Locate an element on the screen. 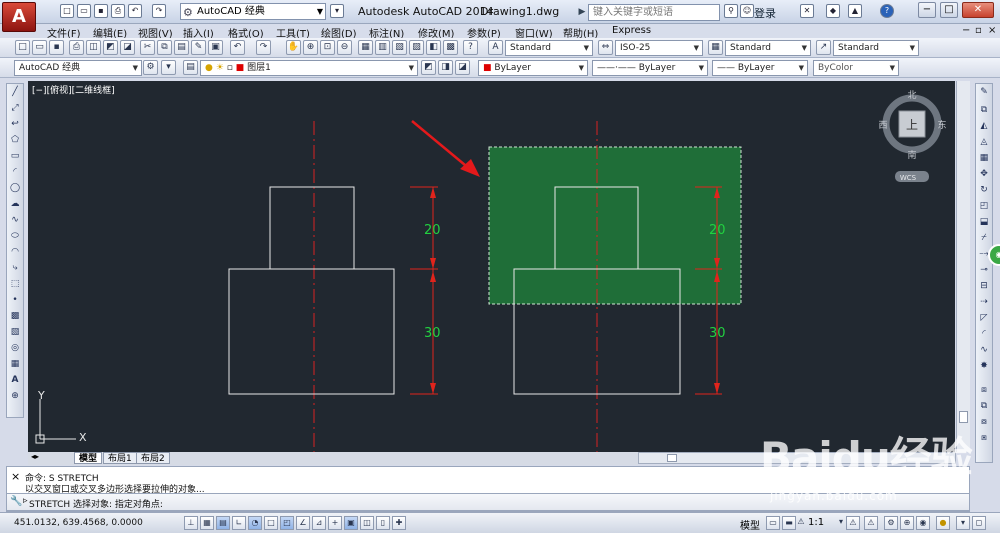  auto-scale-icon: ⚠ is located at coordinates (871, 523).